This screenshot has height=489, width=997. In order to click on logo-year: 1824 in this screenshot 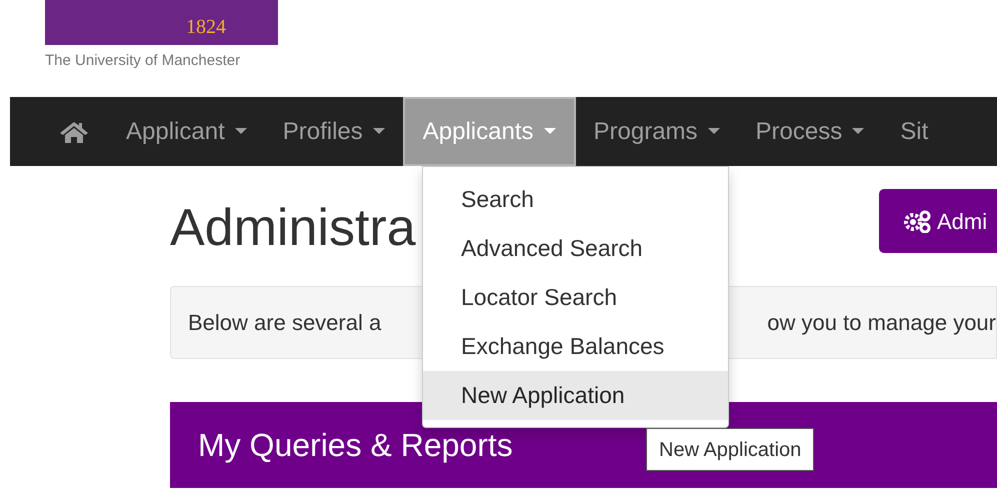, I will do `click(206, 27)`.